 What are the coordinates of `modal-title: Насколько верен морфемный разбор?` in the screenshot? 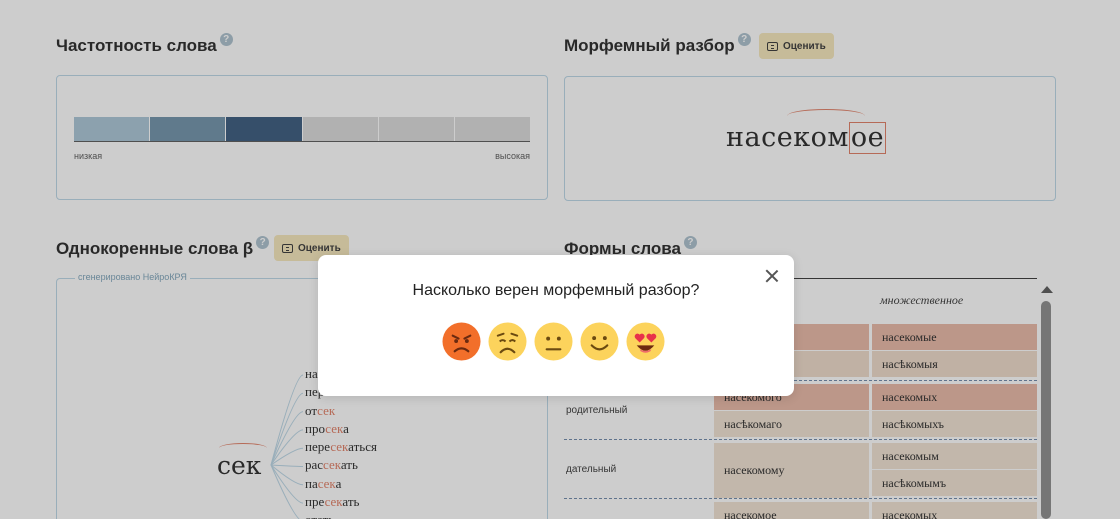 It's located at (556, 290).